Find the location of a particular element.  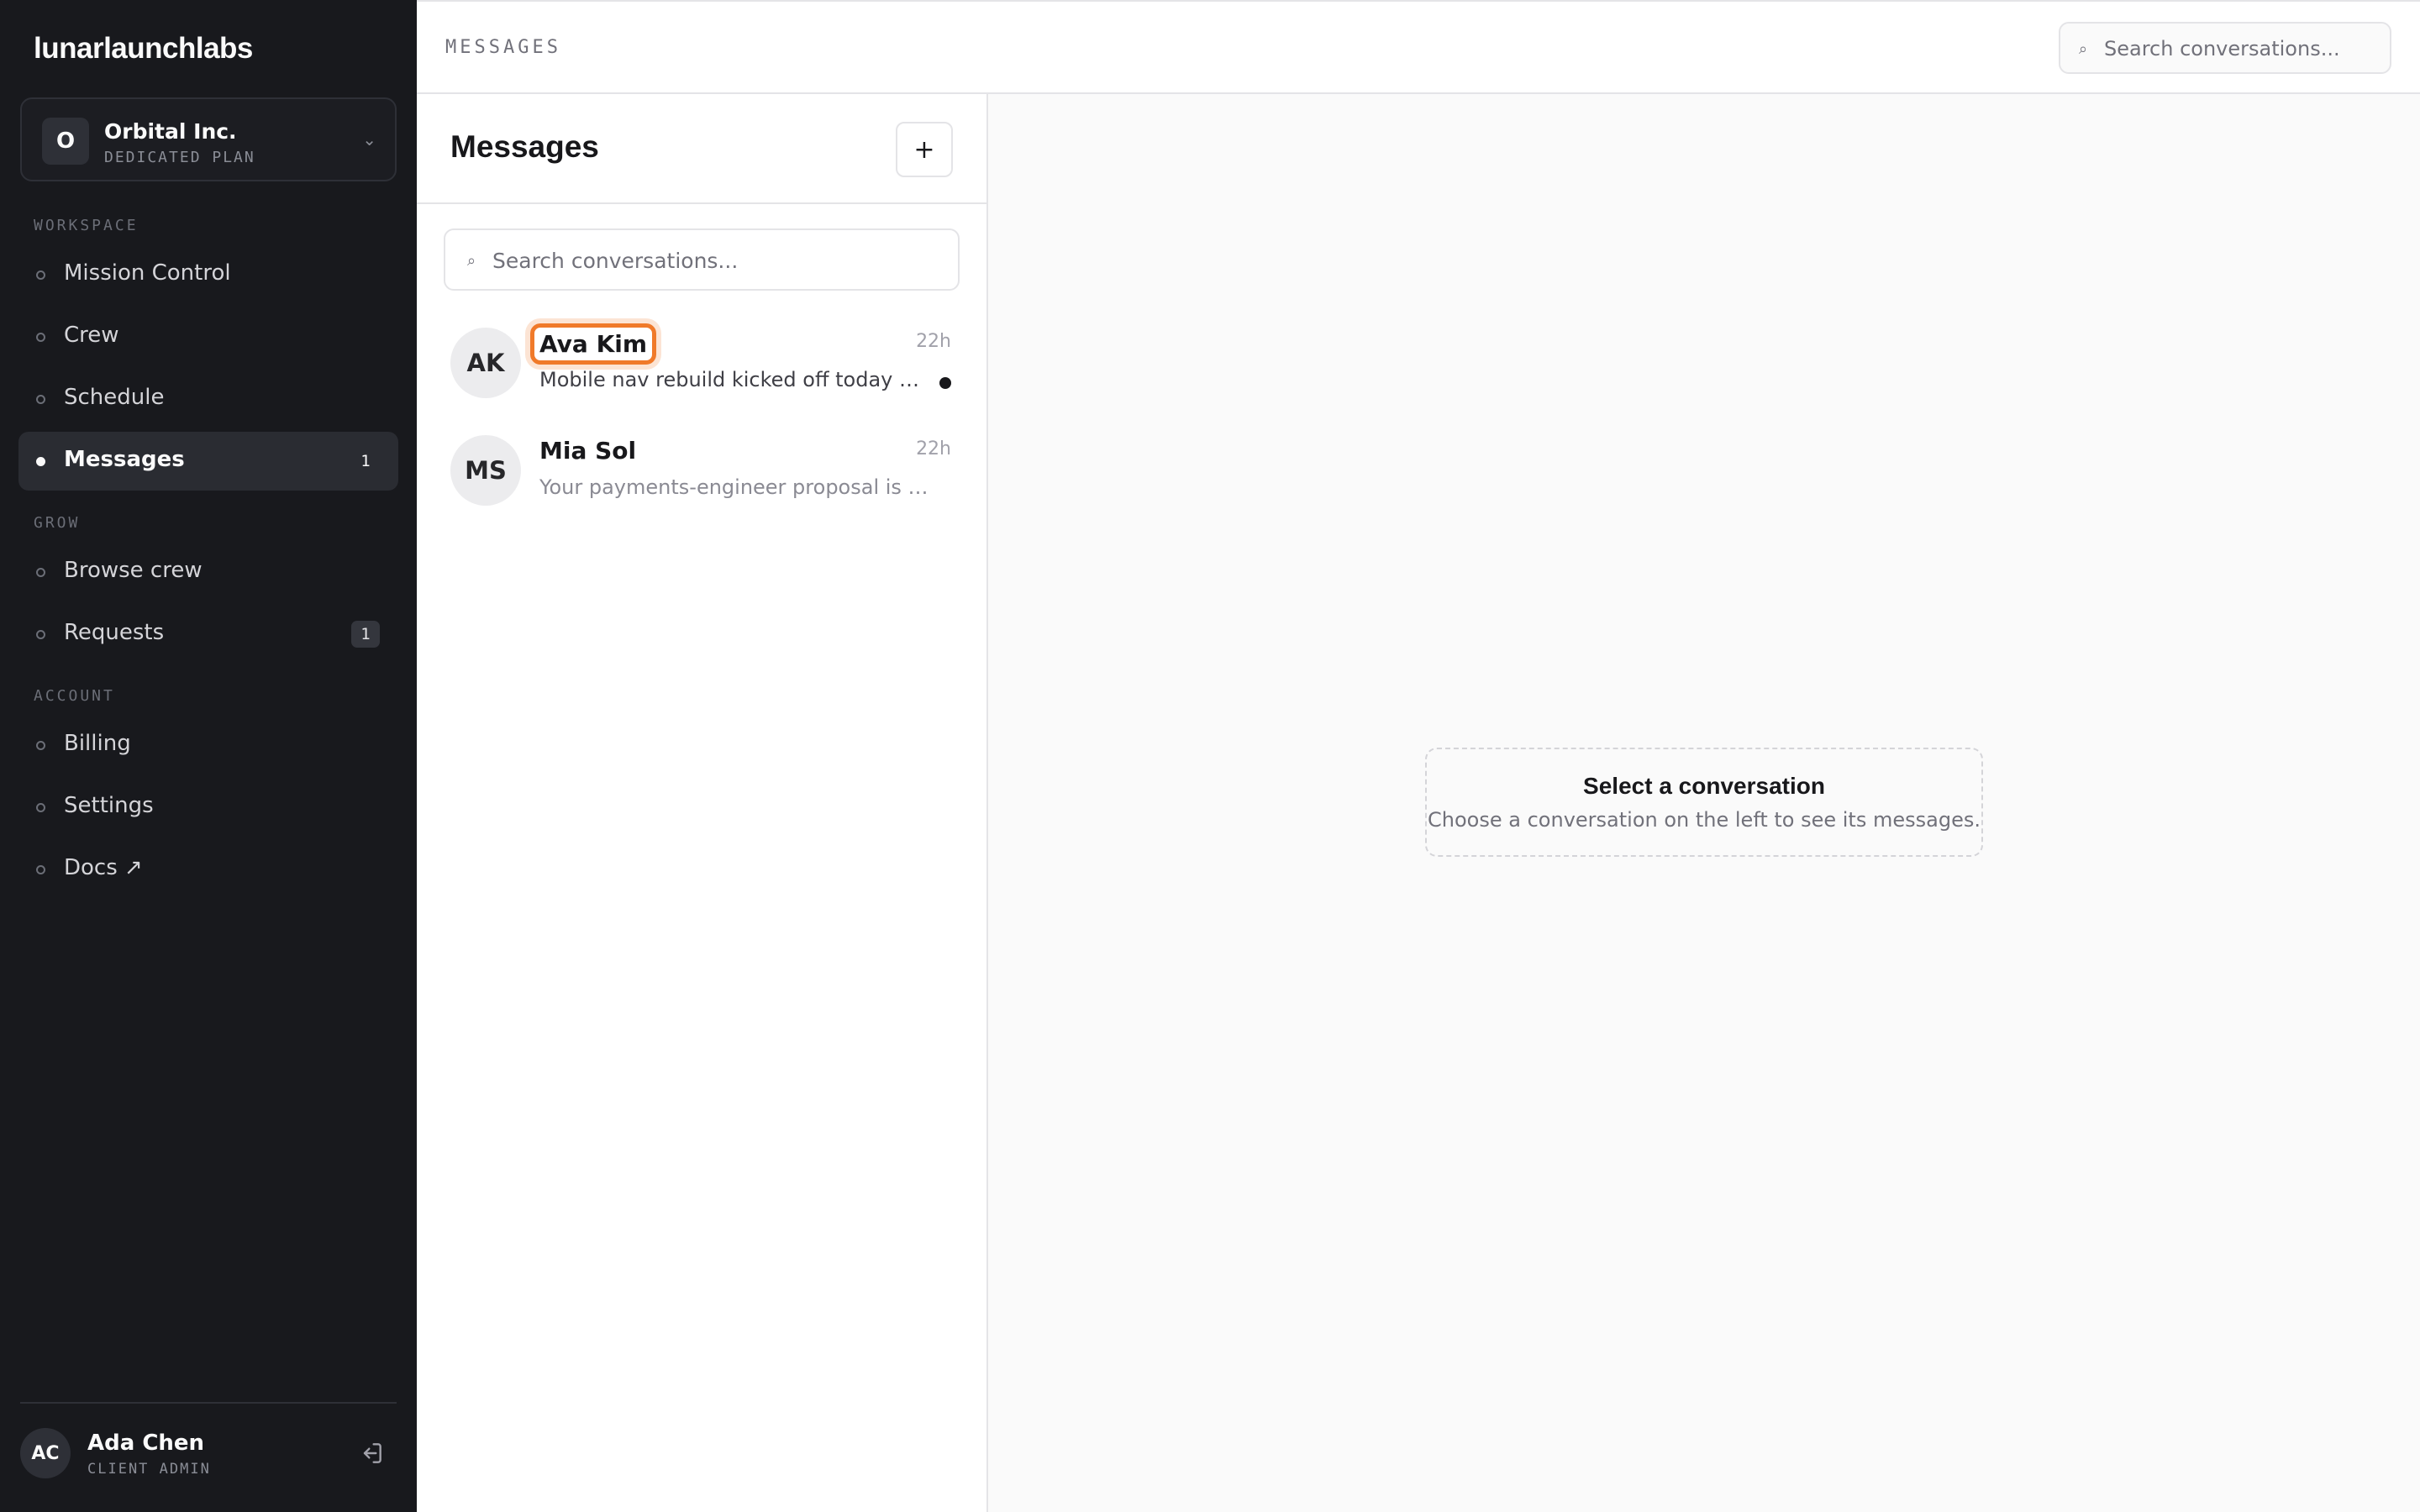

org-plan: DEDICATED PLAN is located at coordinates (180, 157).